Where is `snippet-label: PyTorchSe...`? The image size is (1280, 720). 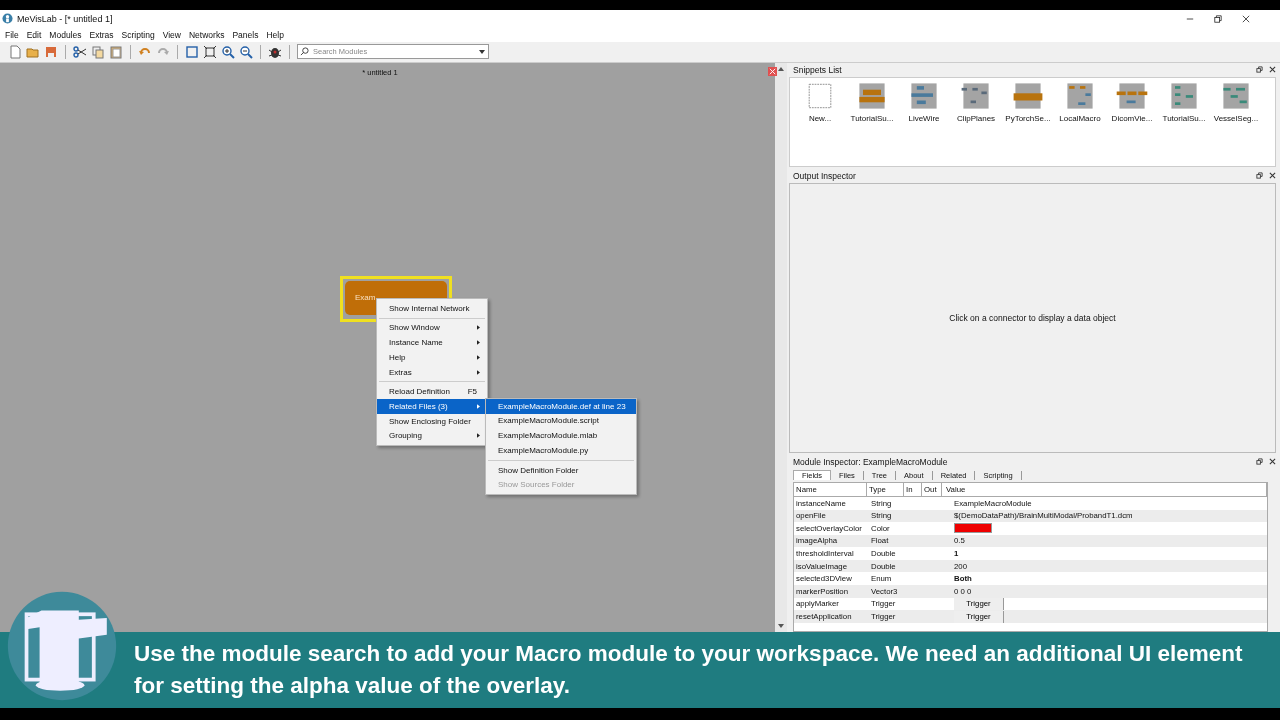
snippet-label: PyTorchSe... is located at coordinates (1028, 118).